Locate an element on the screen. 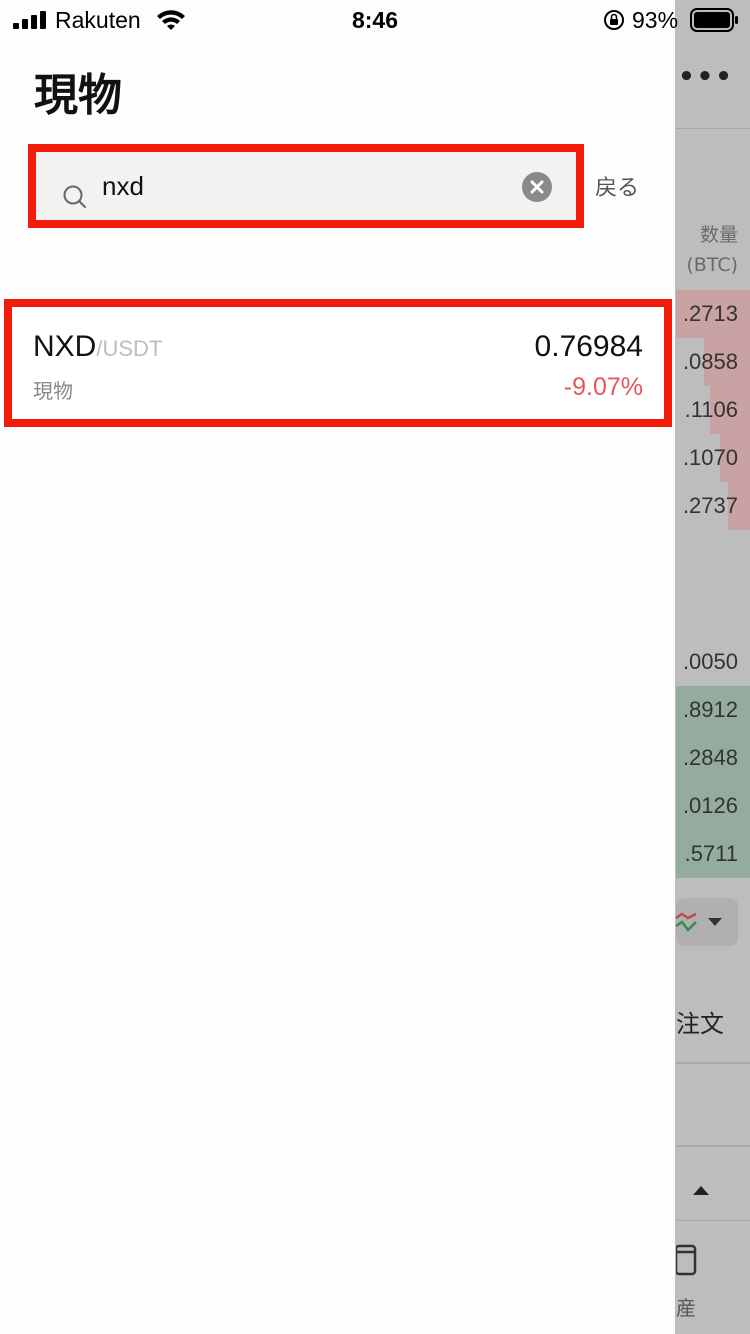  search-result-item: NXD/USDT 現物 0.76984 -9.07% is located at coordinates (338, 363).